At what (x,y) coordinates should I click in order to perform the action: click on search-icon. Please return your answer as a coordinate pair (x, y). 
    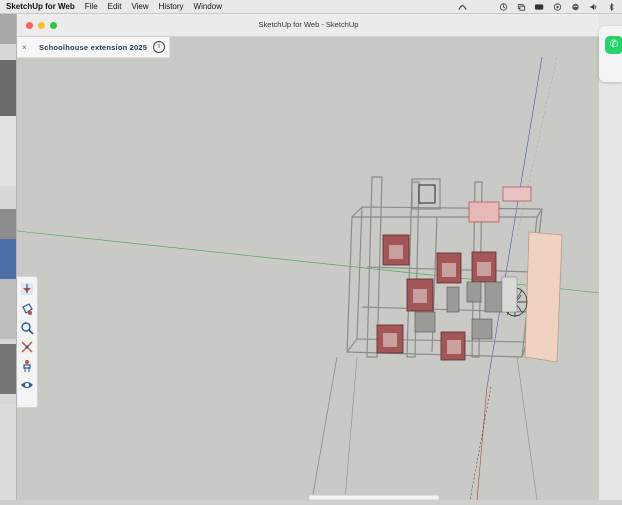
    Looking at the image, I should click on (27, 328).